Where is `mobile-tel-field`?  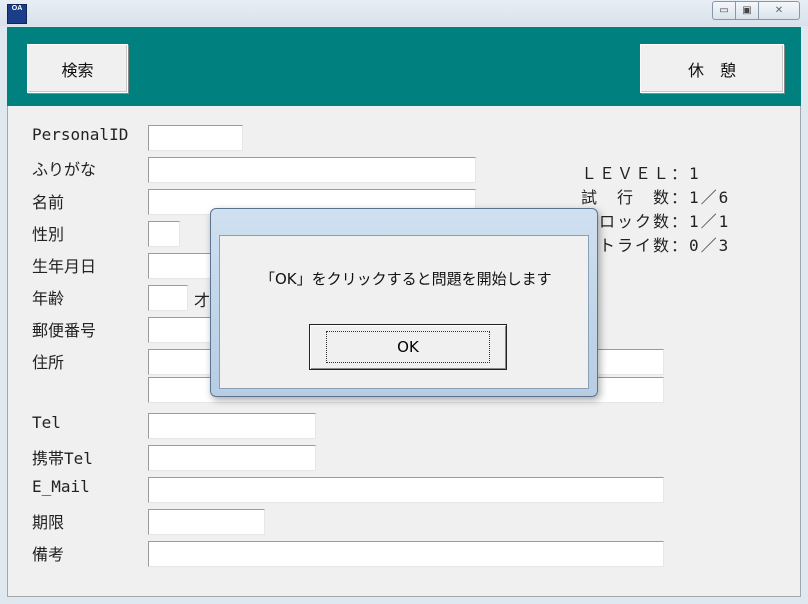
mobile-tel-field is located at coordinates (232, 458).